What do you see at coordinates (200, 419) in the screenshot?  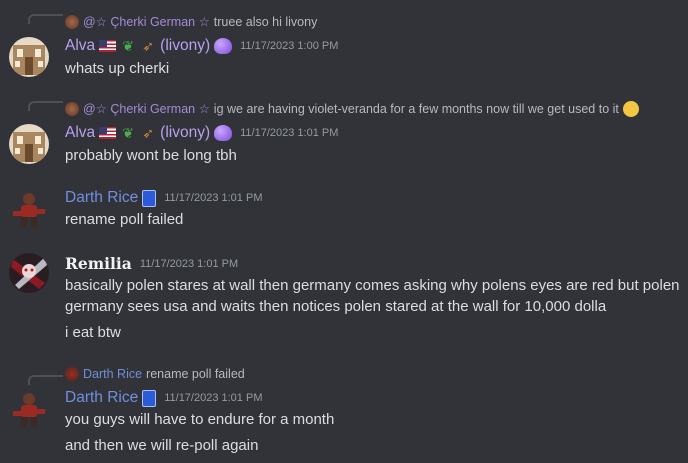 I see `message-text-line-1: you guys will have to endure for a month` at bounding box center [200, 419].